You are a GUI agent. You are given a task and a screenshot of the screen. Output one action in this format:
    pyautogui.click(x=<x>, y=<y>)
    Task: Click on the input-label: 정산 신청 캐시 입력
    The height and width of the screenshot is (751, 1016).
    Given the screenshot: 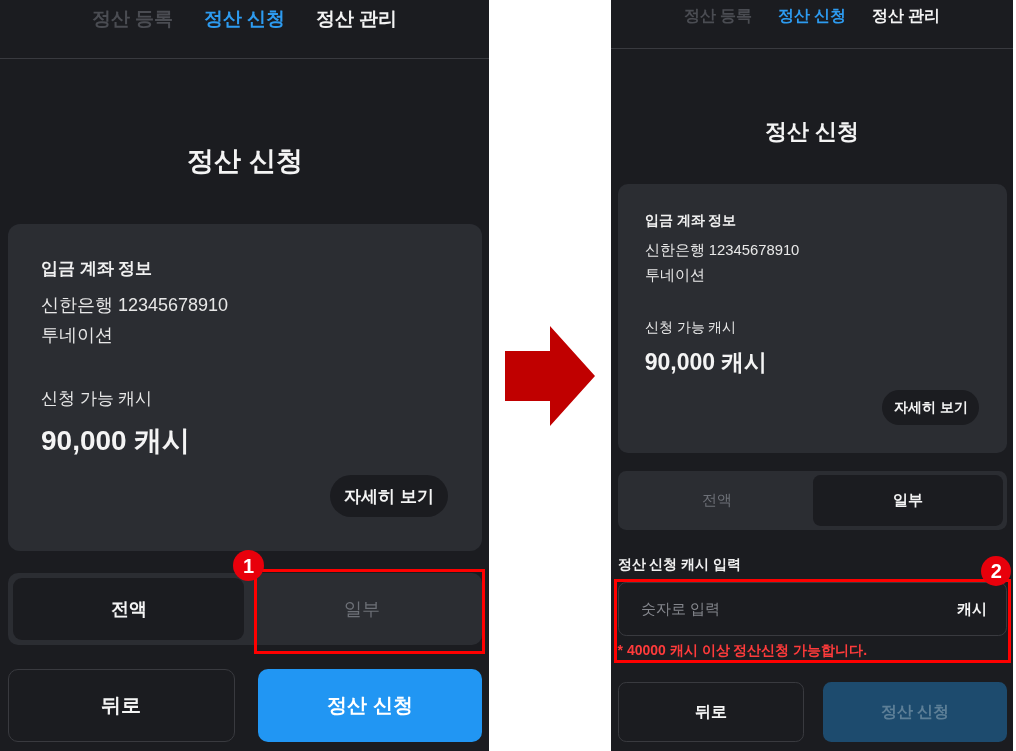 What is the action you would take?
    pyautogui.click(x=679, y=563)
    